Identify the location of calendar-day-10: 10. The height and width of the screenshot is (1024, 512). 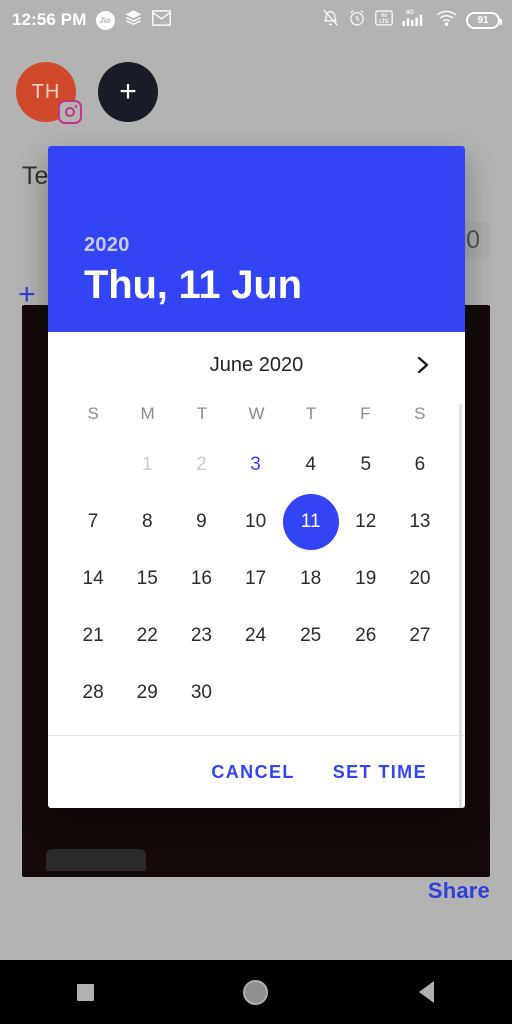
(256, 521).